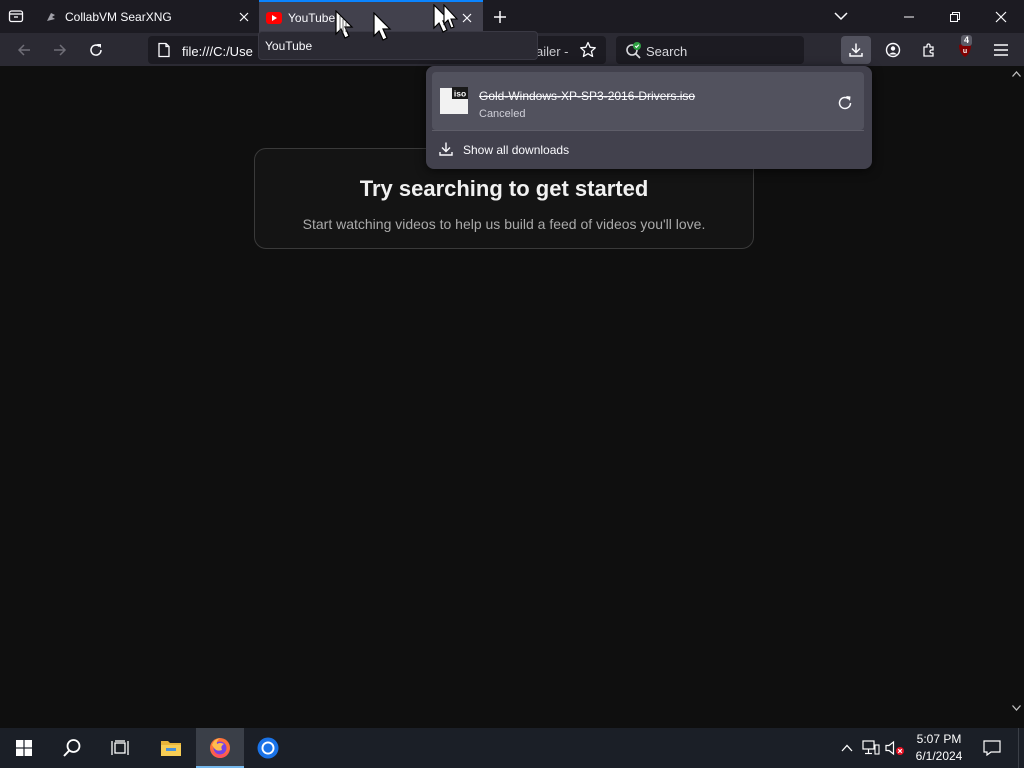  I want to click on reload-button, so click(96, 50).